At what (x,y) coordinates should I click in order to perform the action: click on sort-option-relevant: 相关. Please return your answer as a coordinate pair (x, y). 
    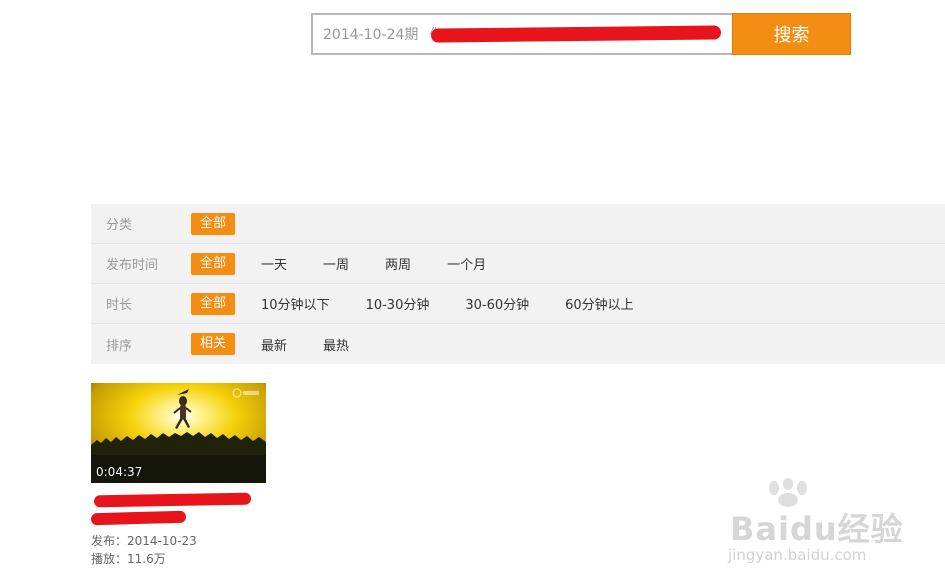
    Looking at the image, I should click on (213, 344).